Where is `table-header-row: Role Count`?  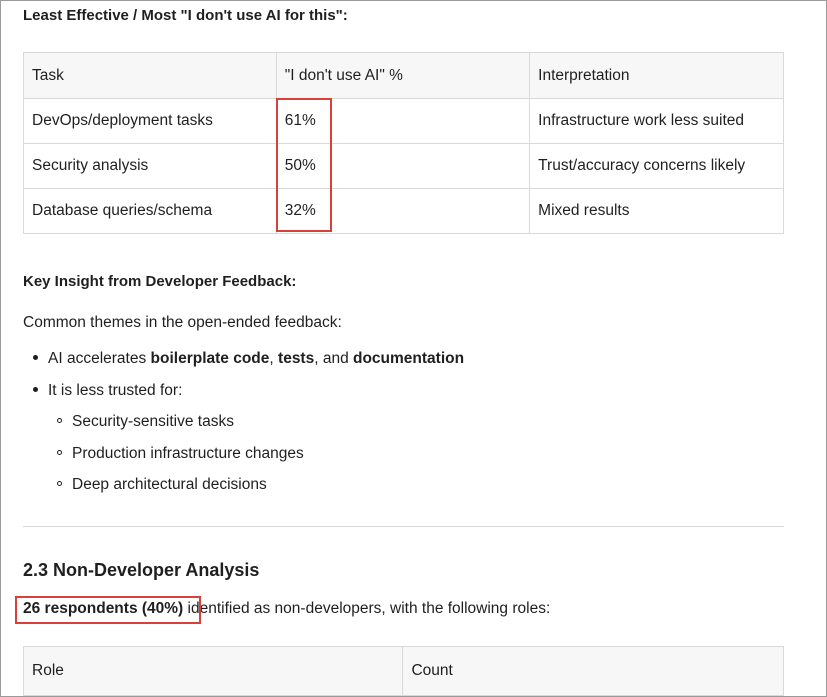
table-header-row: Role Count is located at coordinates (403, 671).